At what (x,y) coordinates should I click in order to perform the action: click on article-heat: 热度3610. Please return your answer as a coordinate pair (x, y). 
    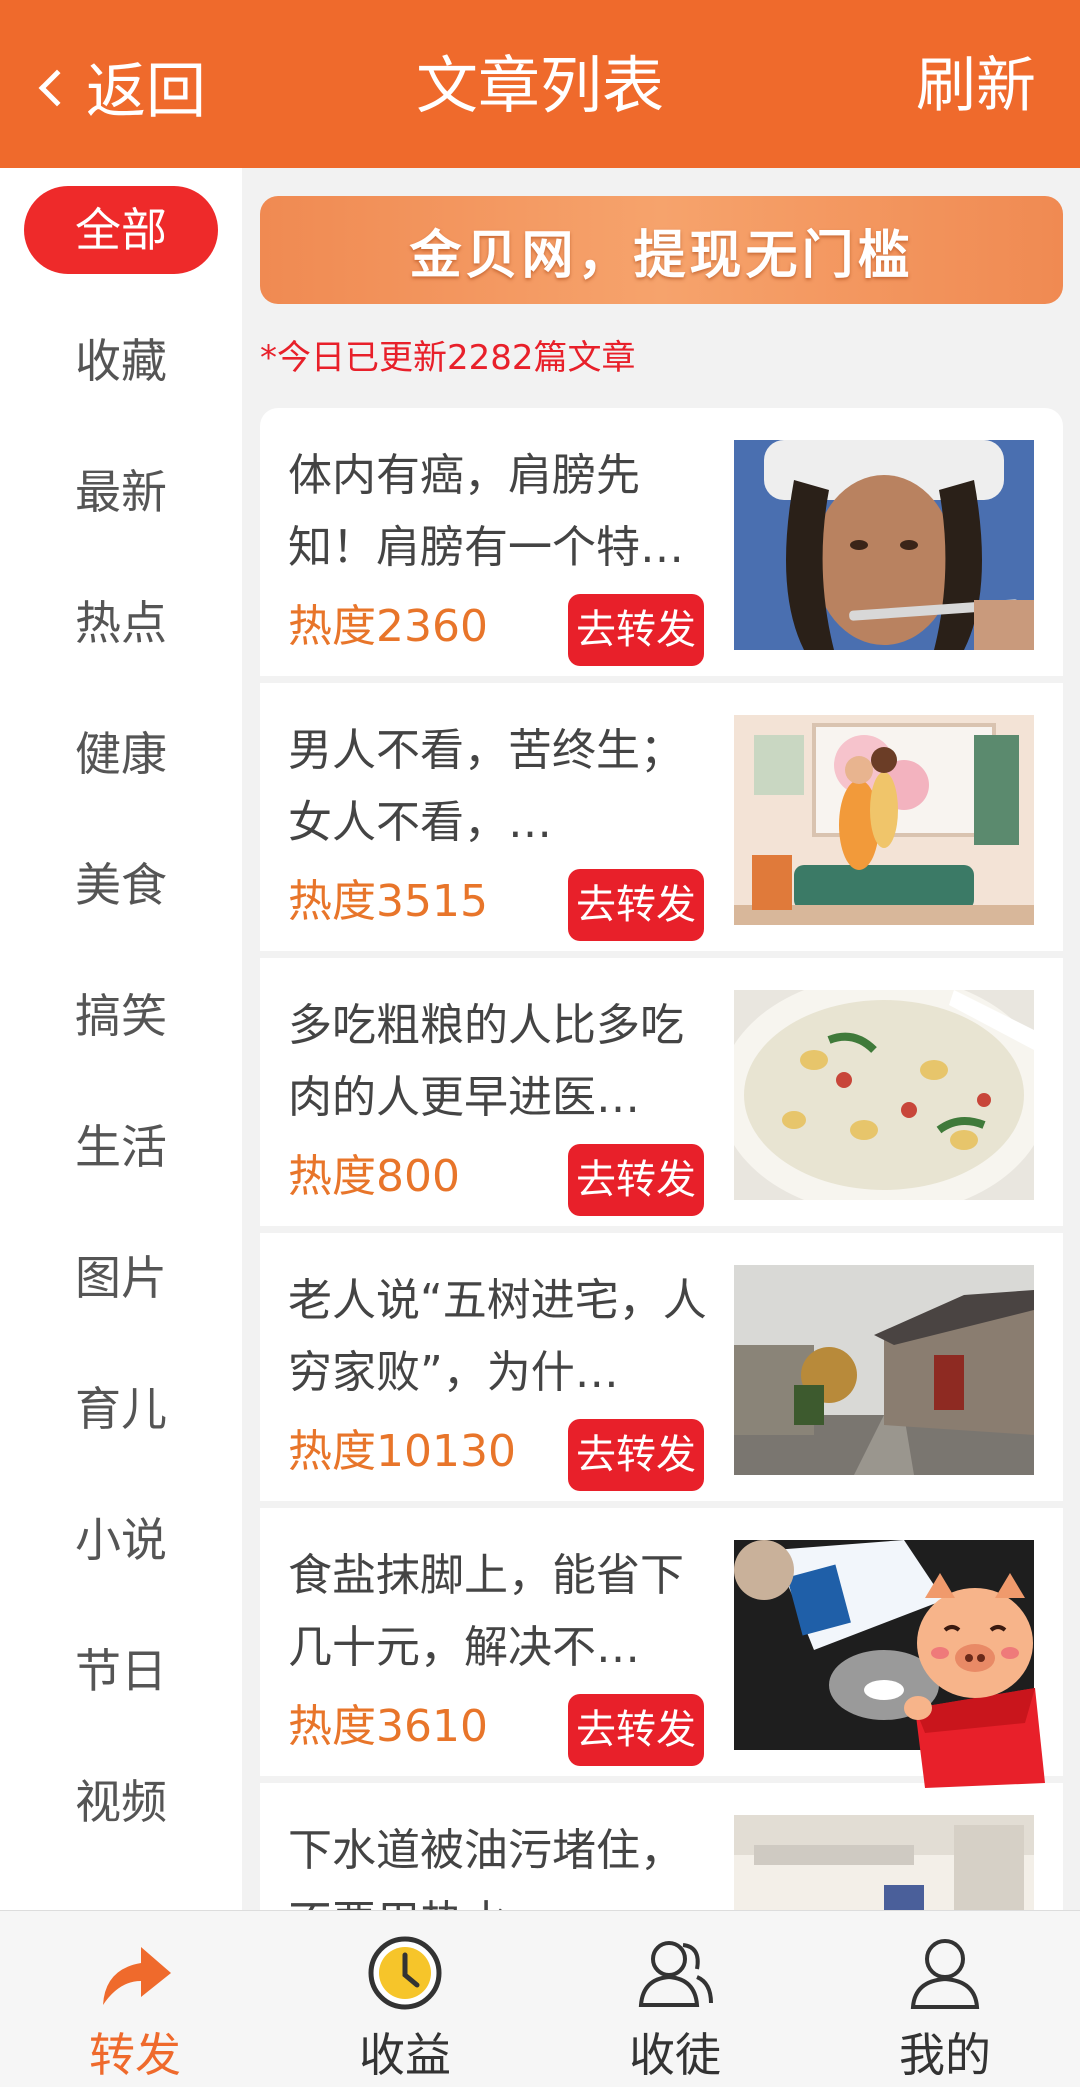
    Looking at the image, I should click on (388, 1726).